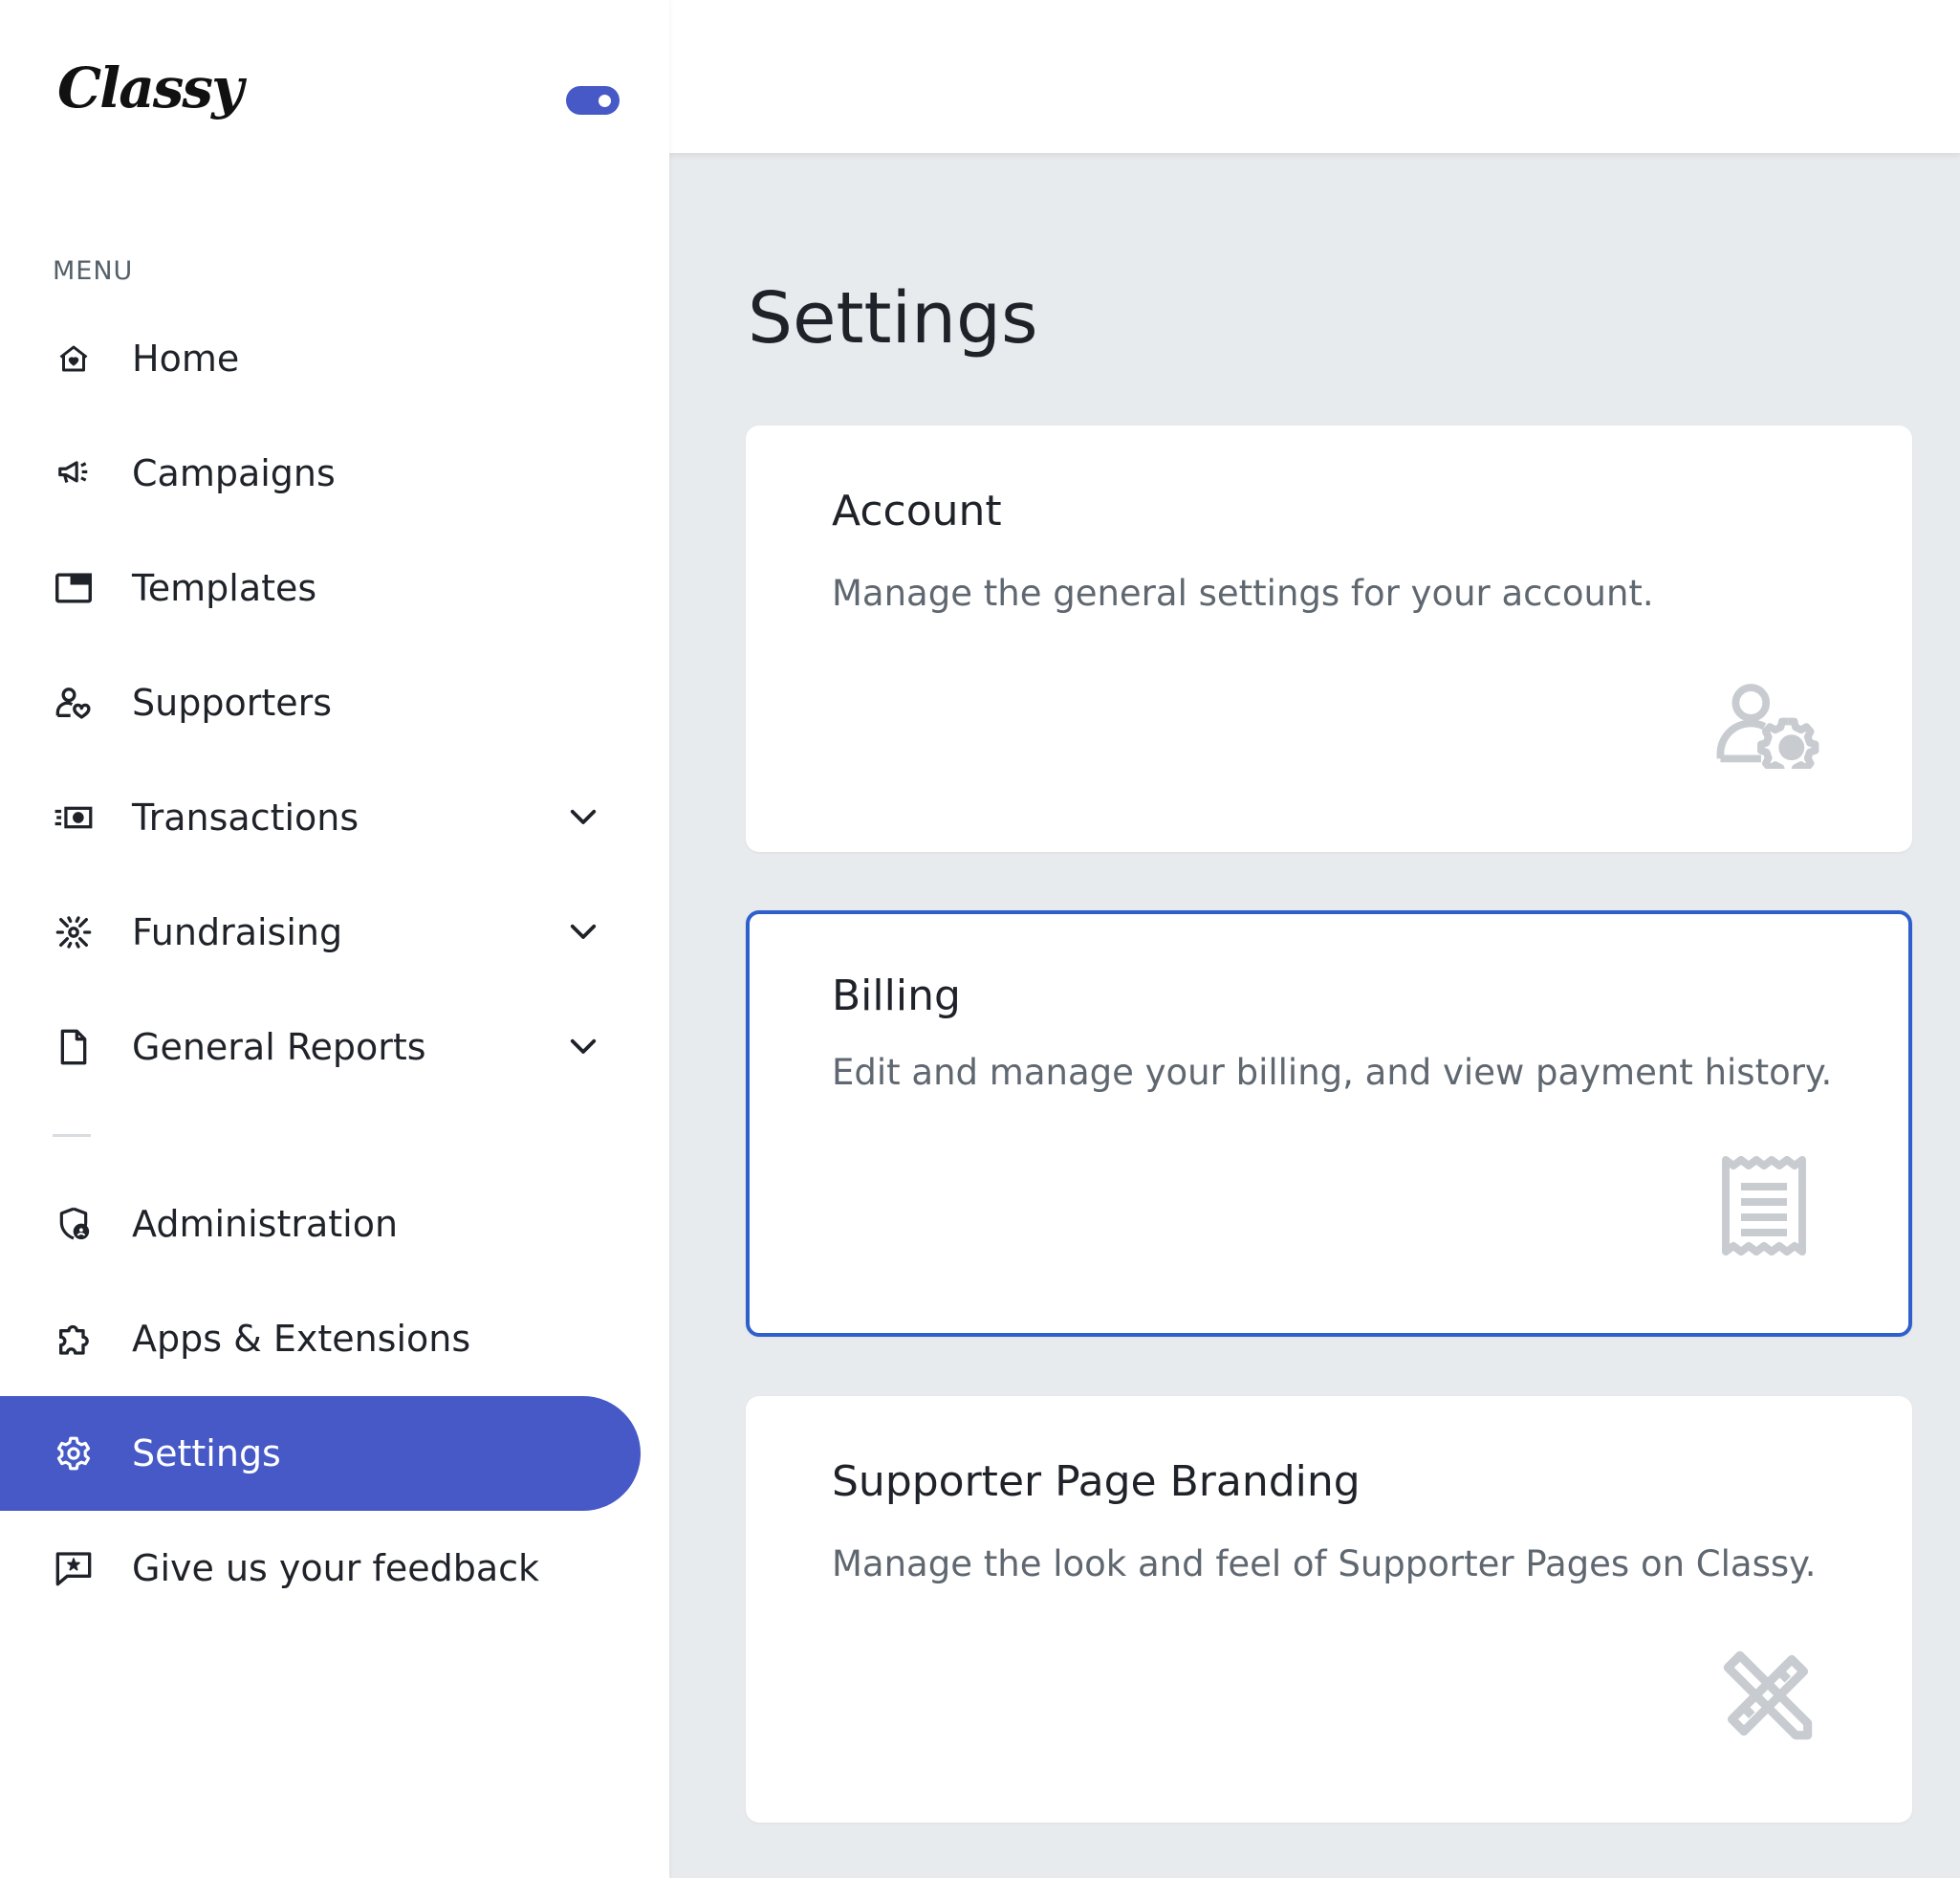 The image size is (1960, 1878). Describe the element at coordinates (917, 511) in the screenshot. I see `card-title: Account` at that location.